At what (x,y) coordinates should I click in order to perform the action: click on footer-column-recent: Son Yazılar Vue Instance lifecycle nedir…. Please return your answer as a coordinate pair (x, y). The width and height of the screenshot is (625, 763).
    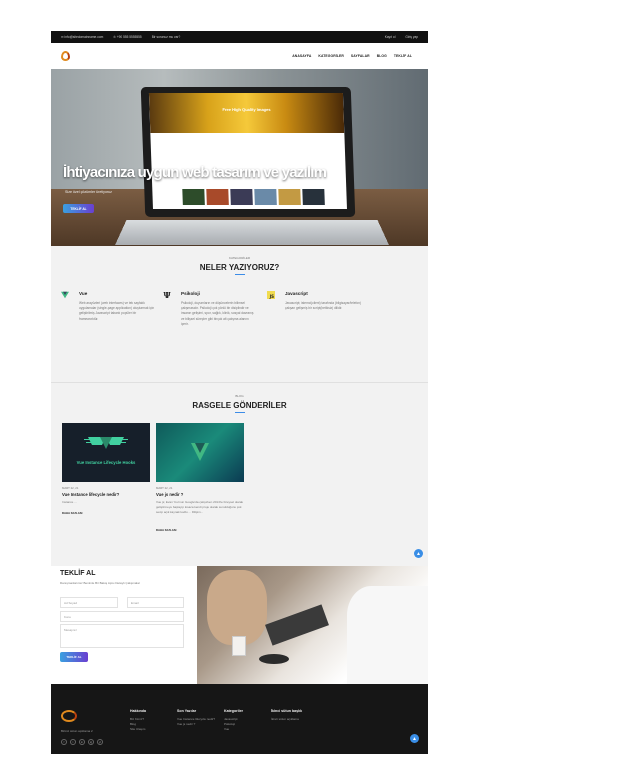
    Looking at the image, I should click on (197, 718).